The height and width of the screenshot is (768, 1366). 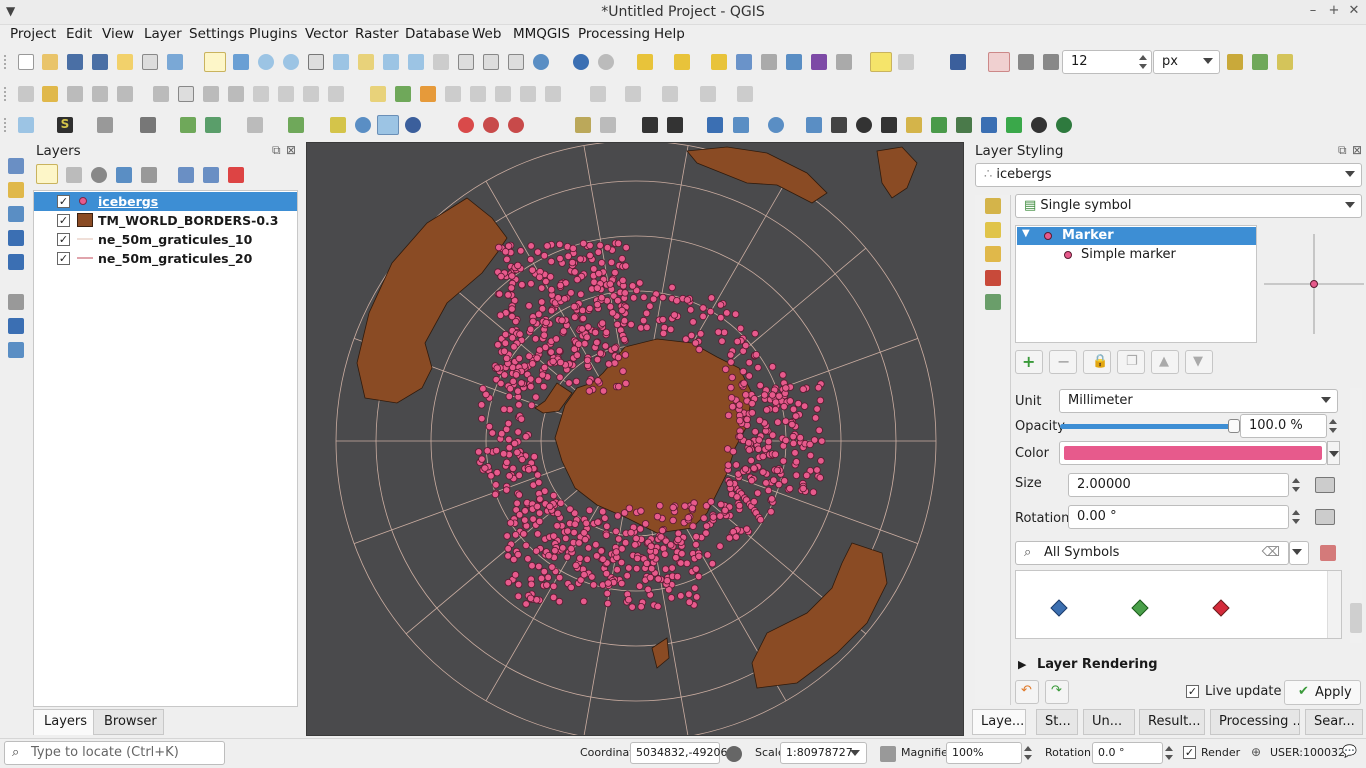 I want to click on map-tips-icon, so click(x=844, y=62).